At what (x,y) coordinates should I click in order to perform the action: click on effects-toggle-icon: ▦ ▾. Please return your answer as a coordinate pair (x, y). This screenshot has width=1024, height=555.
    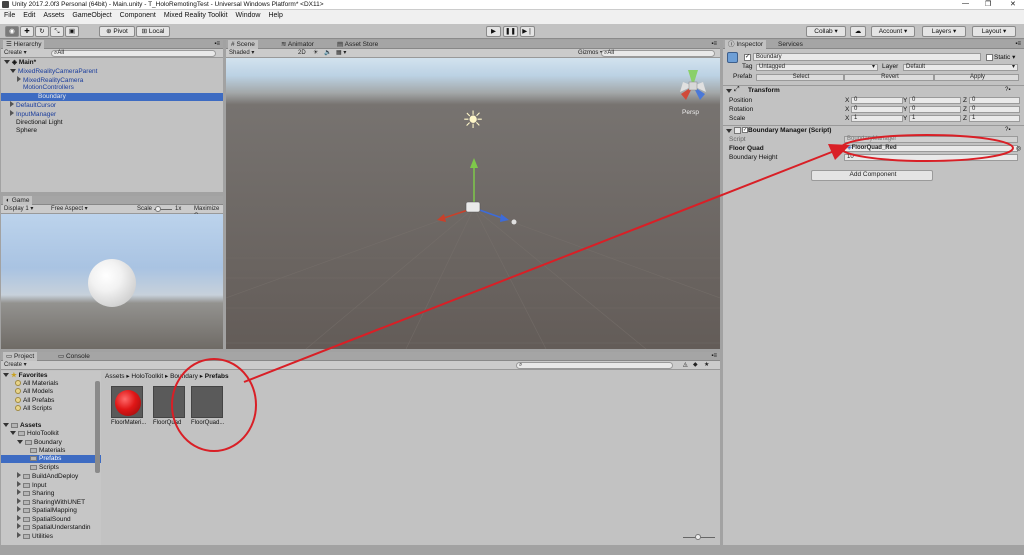
    Looking at the image, I should click on (341, 53).